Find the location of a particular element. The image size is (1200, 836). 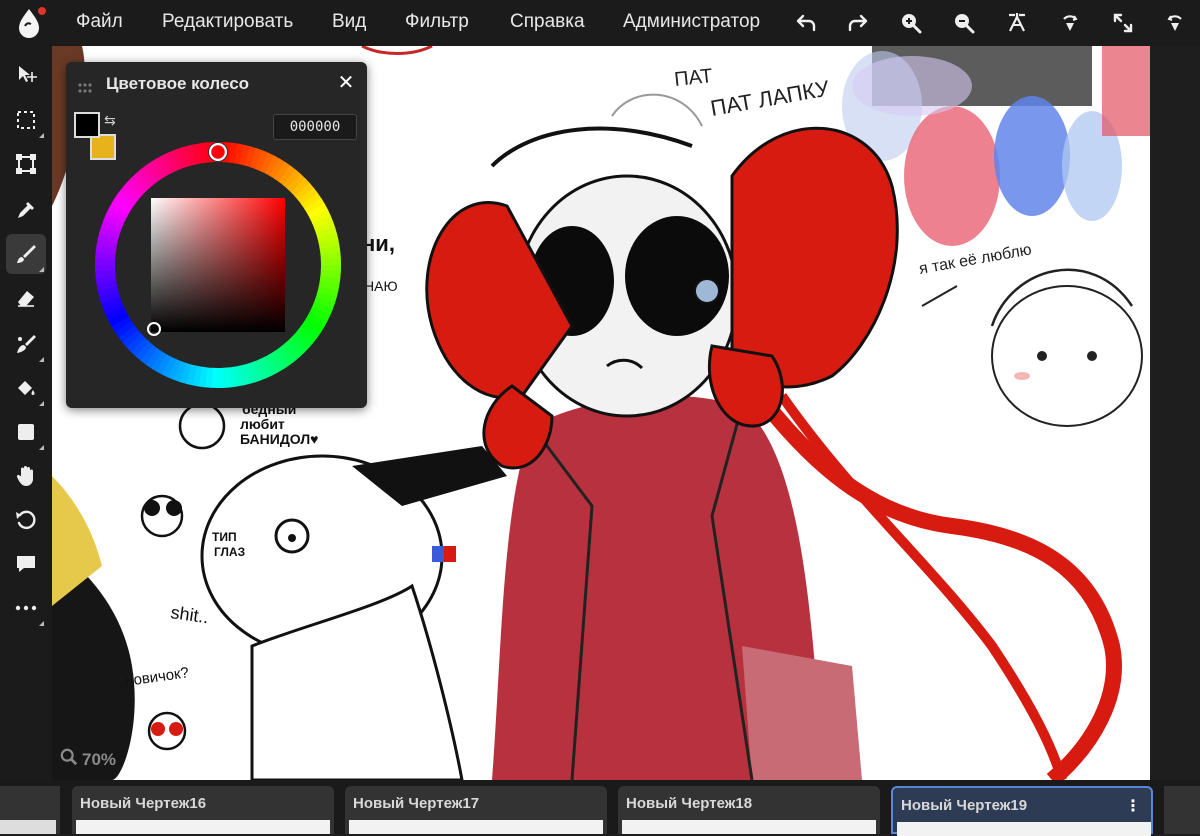

left-toolbar is located at coordinates (26, 440).